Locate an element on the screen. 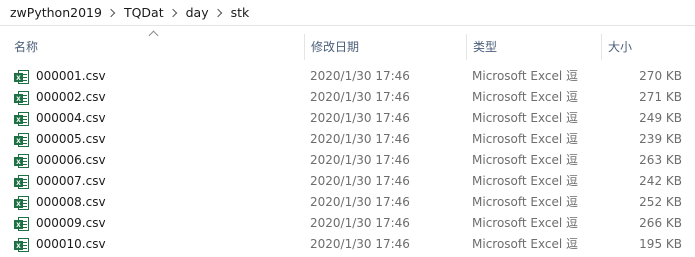  file-name: 000010.csv is located at coordinates (71, 244).